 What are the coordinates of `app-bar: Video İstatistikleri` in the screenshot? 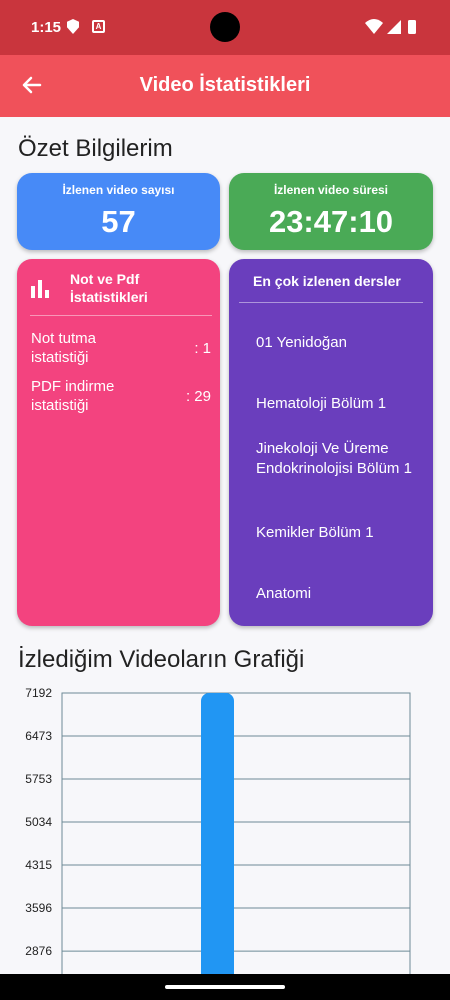 It's located at (225, 86).